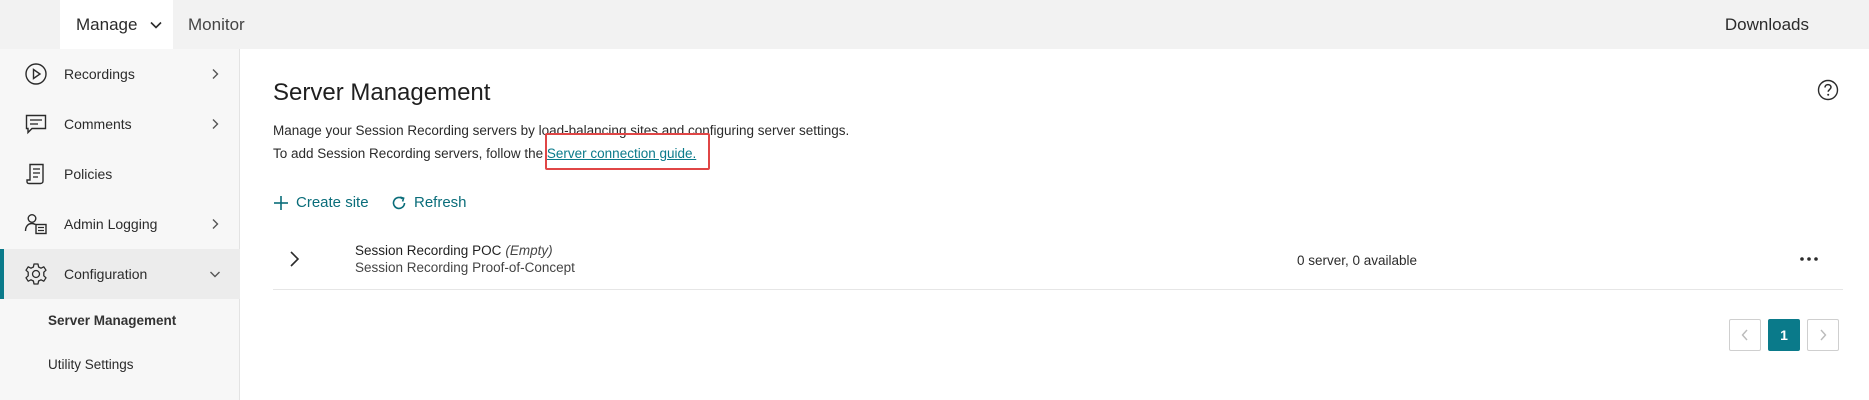  What do you see at coordinates (99, 74) in the screenshot?
I see `sidebar-item-label: Recordings` at bounding box center [99, 74].